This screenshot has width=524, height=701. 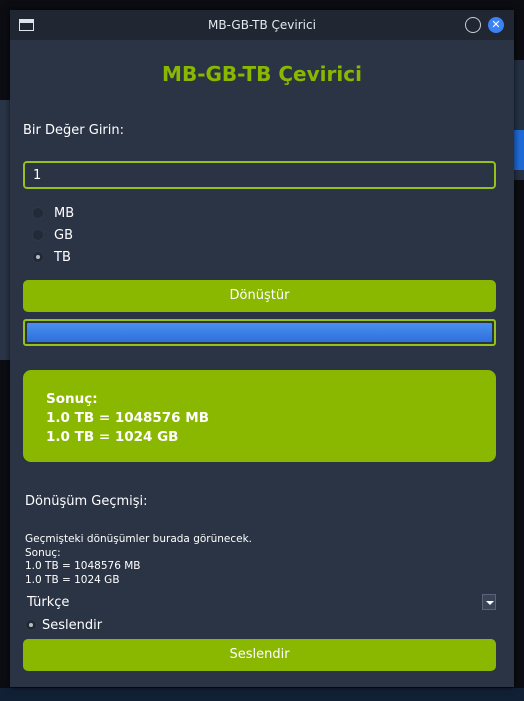 What do you see at coordinates (262, 74) in the screenshot?
I see `page-title: MB-GB-TB Çevirici` at bounding box center [262, 74].